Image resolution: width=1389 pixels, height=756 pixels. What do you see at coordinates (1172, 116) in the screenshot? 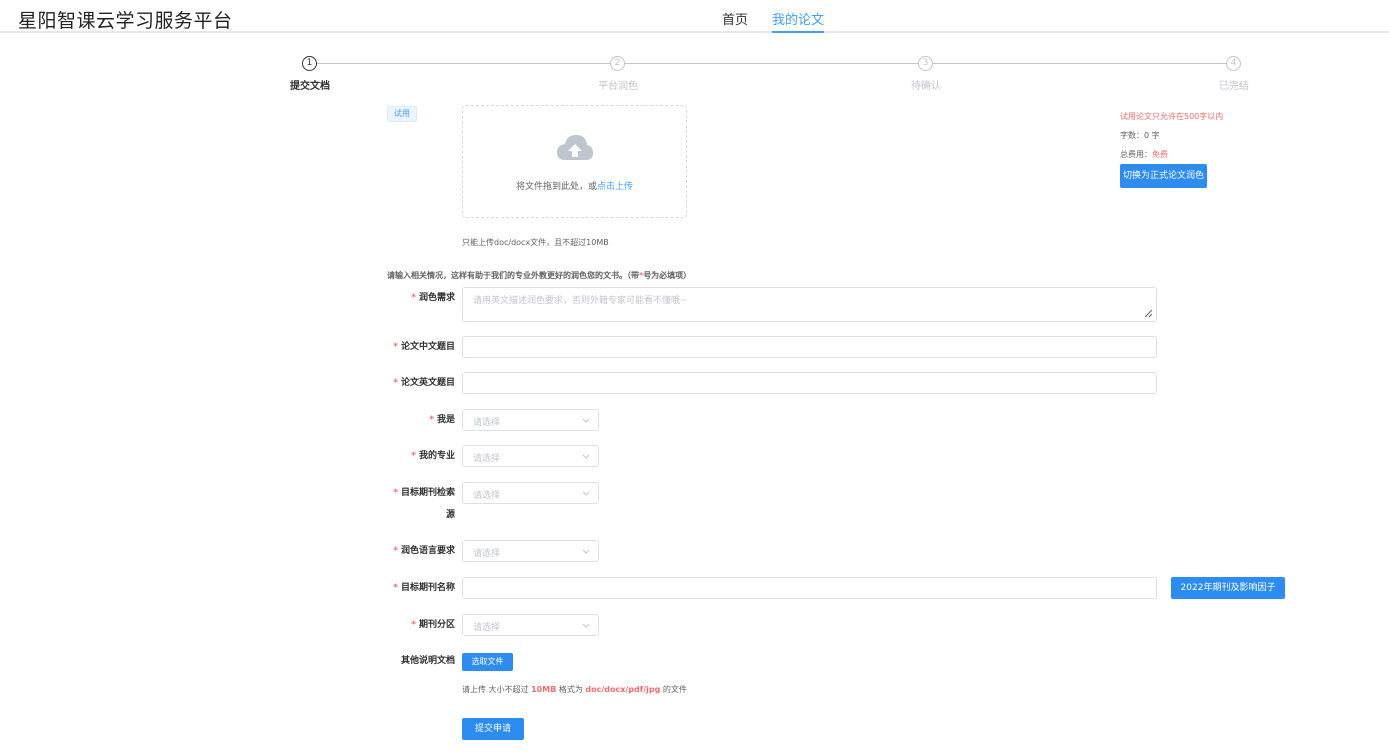
I see `word-limit-warning: 试用论文只允许在500字以内` at bounding box center [1172, 116].